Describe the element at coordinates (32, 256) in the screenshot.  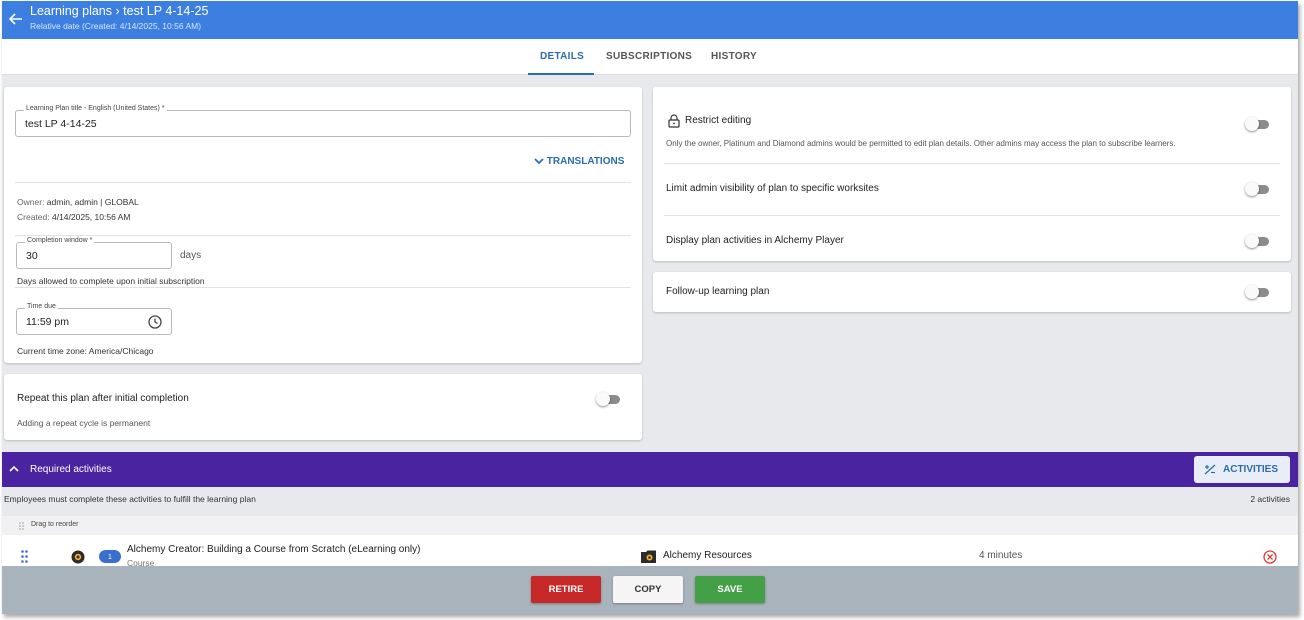
I see `completion-window-value: 30` at that location.